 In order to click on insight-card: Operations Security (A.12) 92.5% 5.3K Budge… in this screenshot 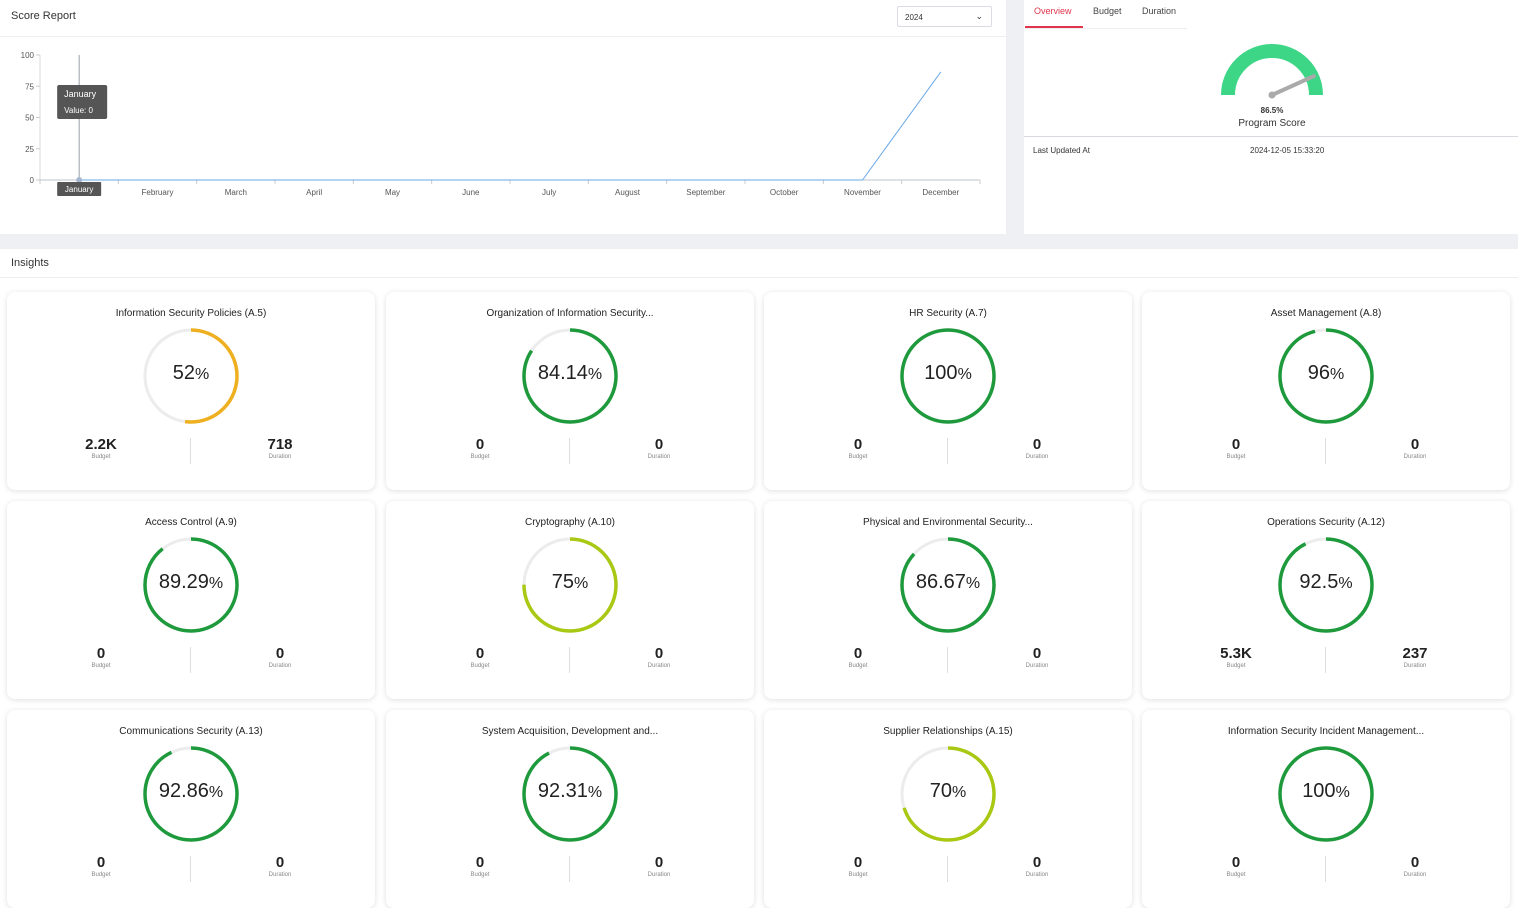, I will do `click(1326, 600)`.